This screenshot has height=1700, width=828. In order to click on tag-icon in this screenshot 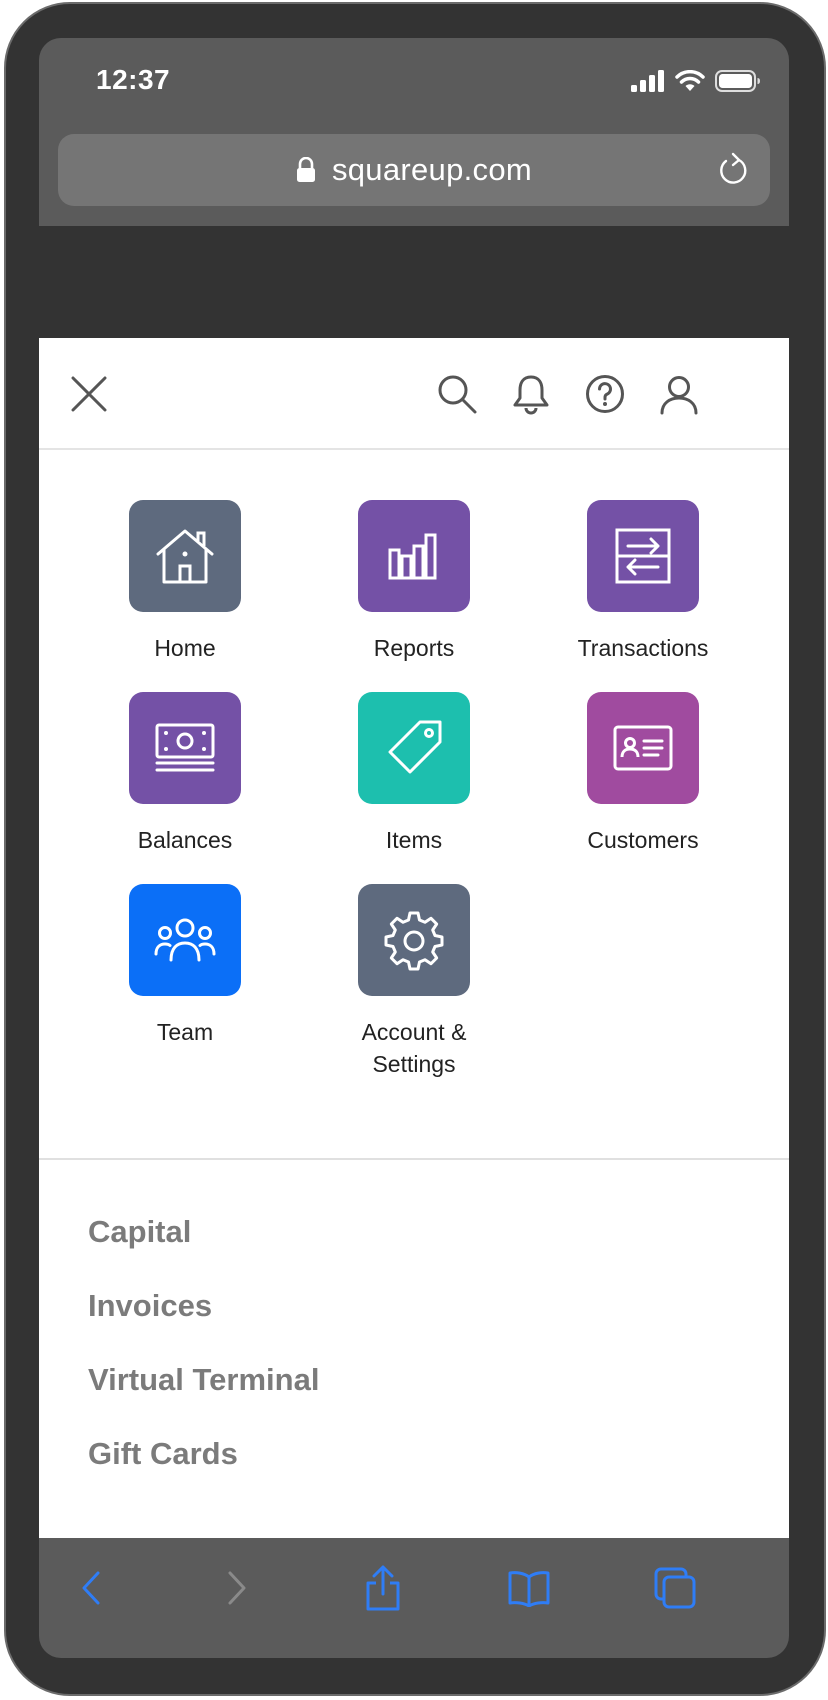, I will do `click(415, 747)`.